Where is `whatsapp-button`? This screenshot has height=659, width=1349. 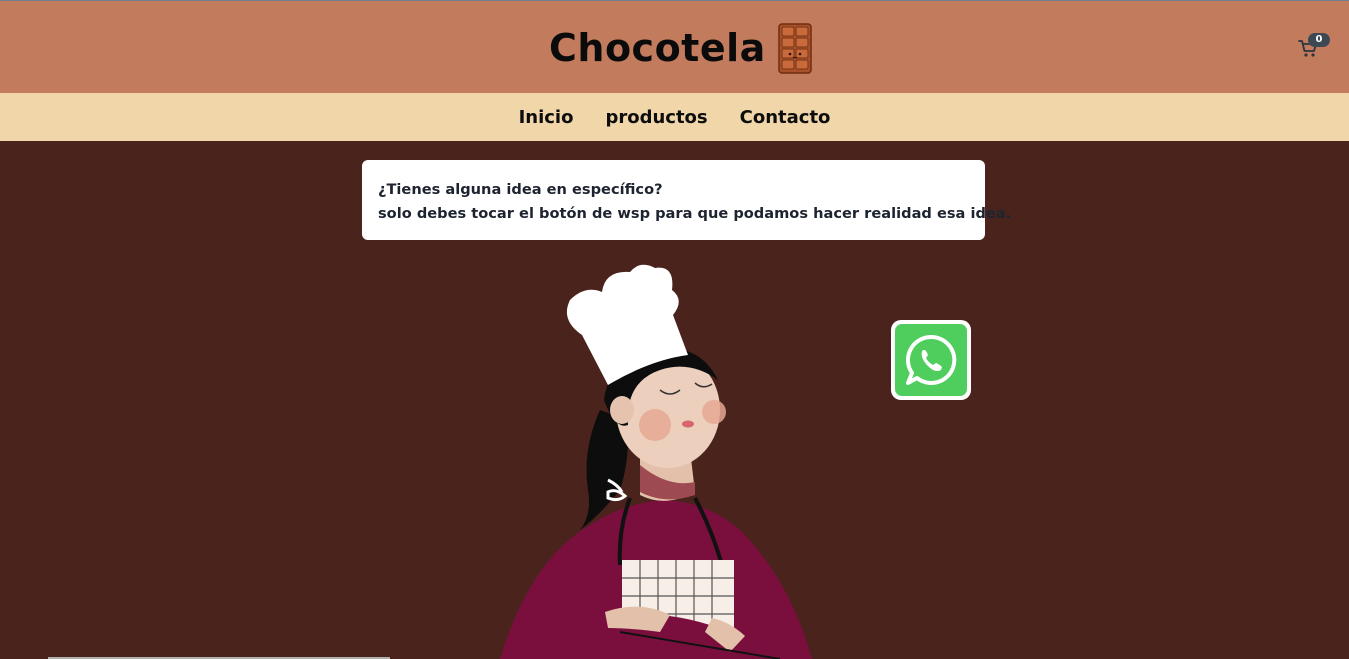 whatsapp-button is located at coordinates (931, 360).